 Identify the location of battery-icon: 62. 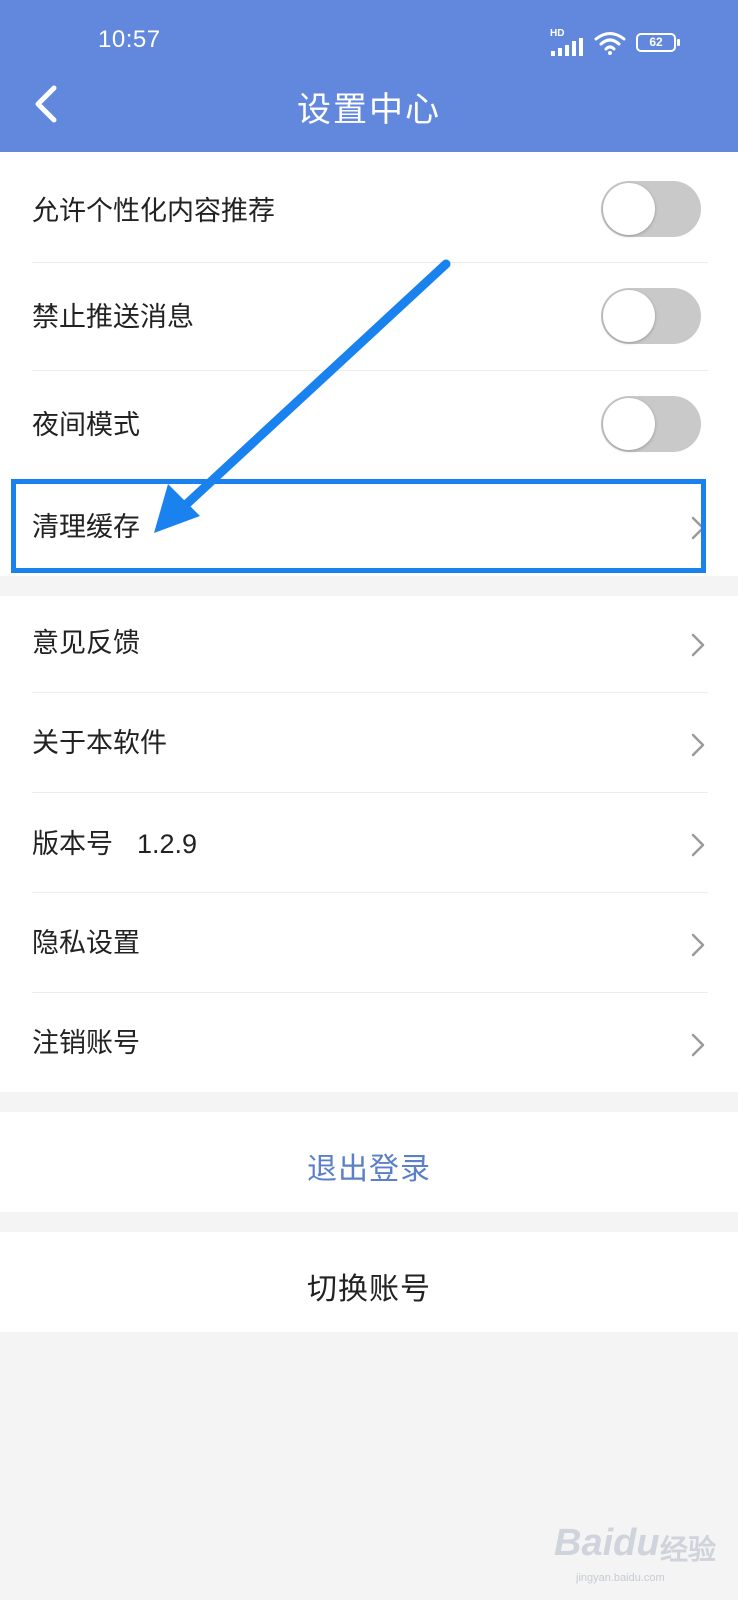
(658, 42).